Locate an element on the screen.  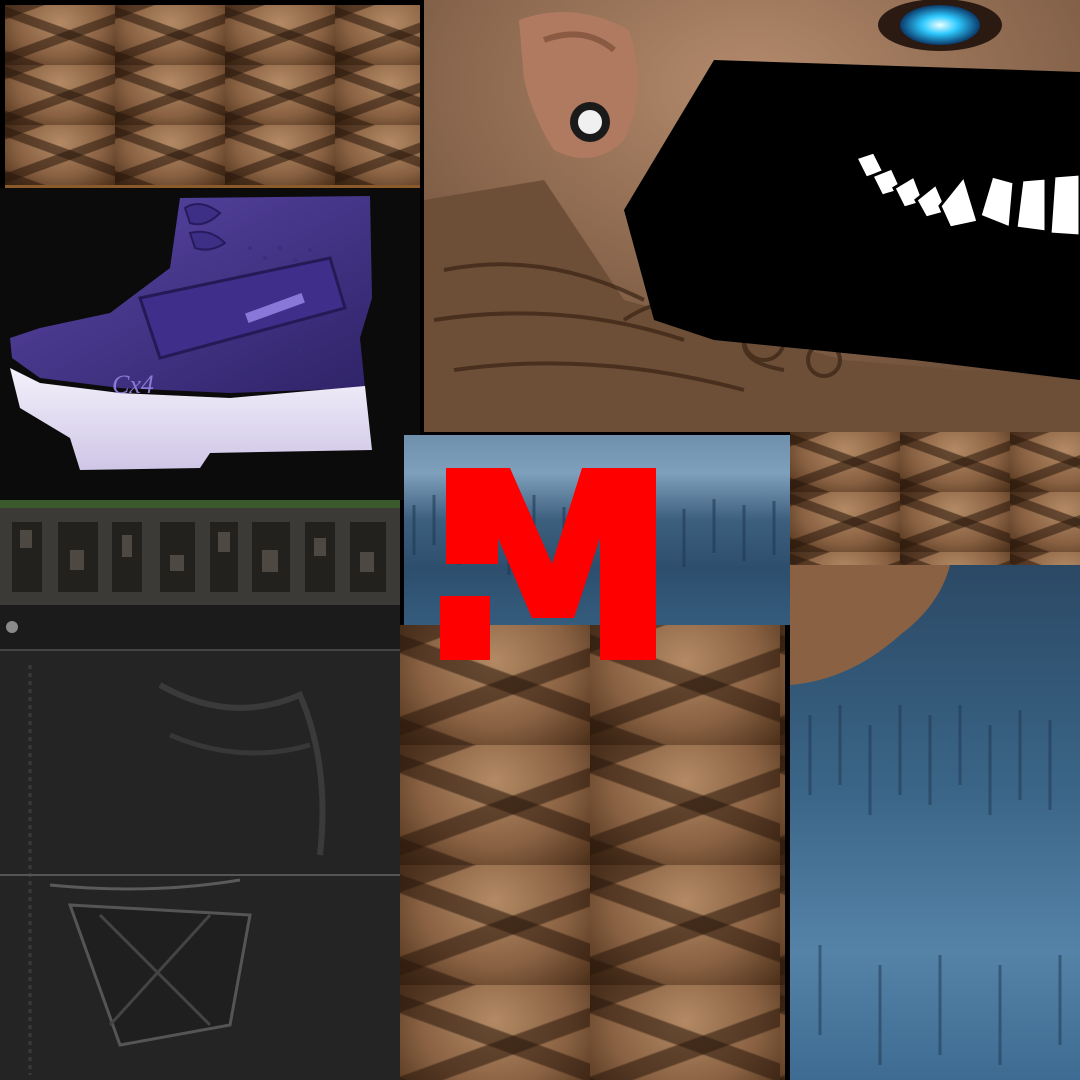
tattoo-scales-tile-top is located at coordinates (212, 96).